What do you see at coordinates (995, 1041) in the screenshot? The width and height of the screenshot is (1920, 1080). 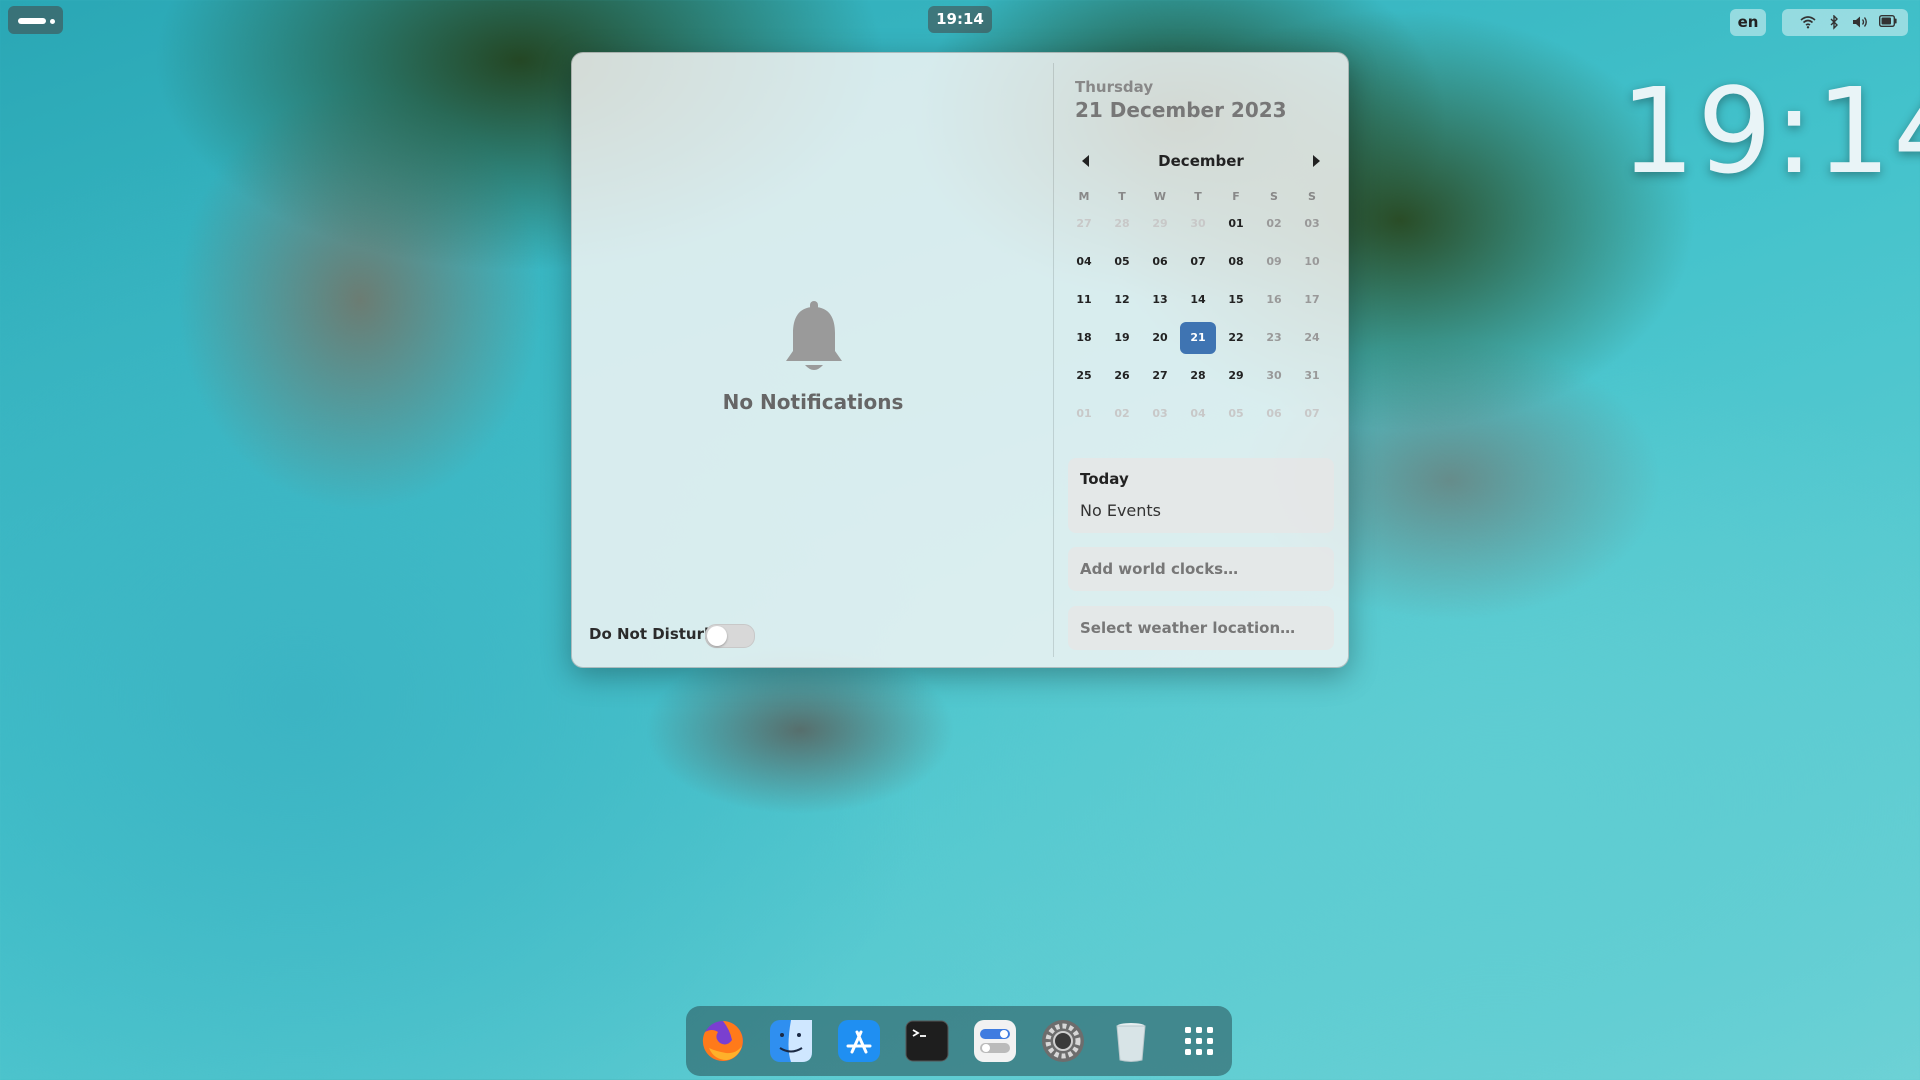 I see `tweaks-icon` at bounding box center [995, 1041].